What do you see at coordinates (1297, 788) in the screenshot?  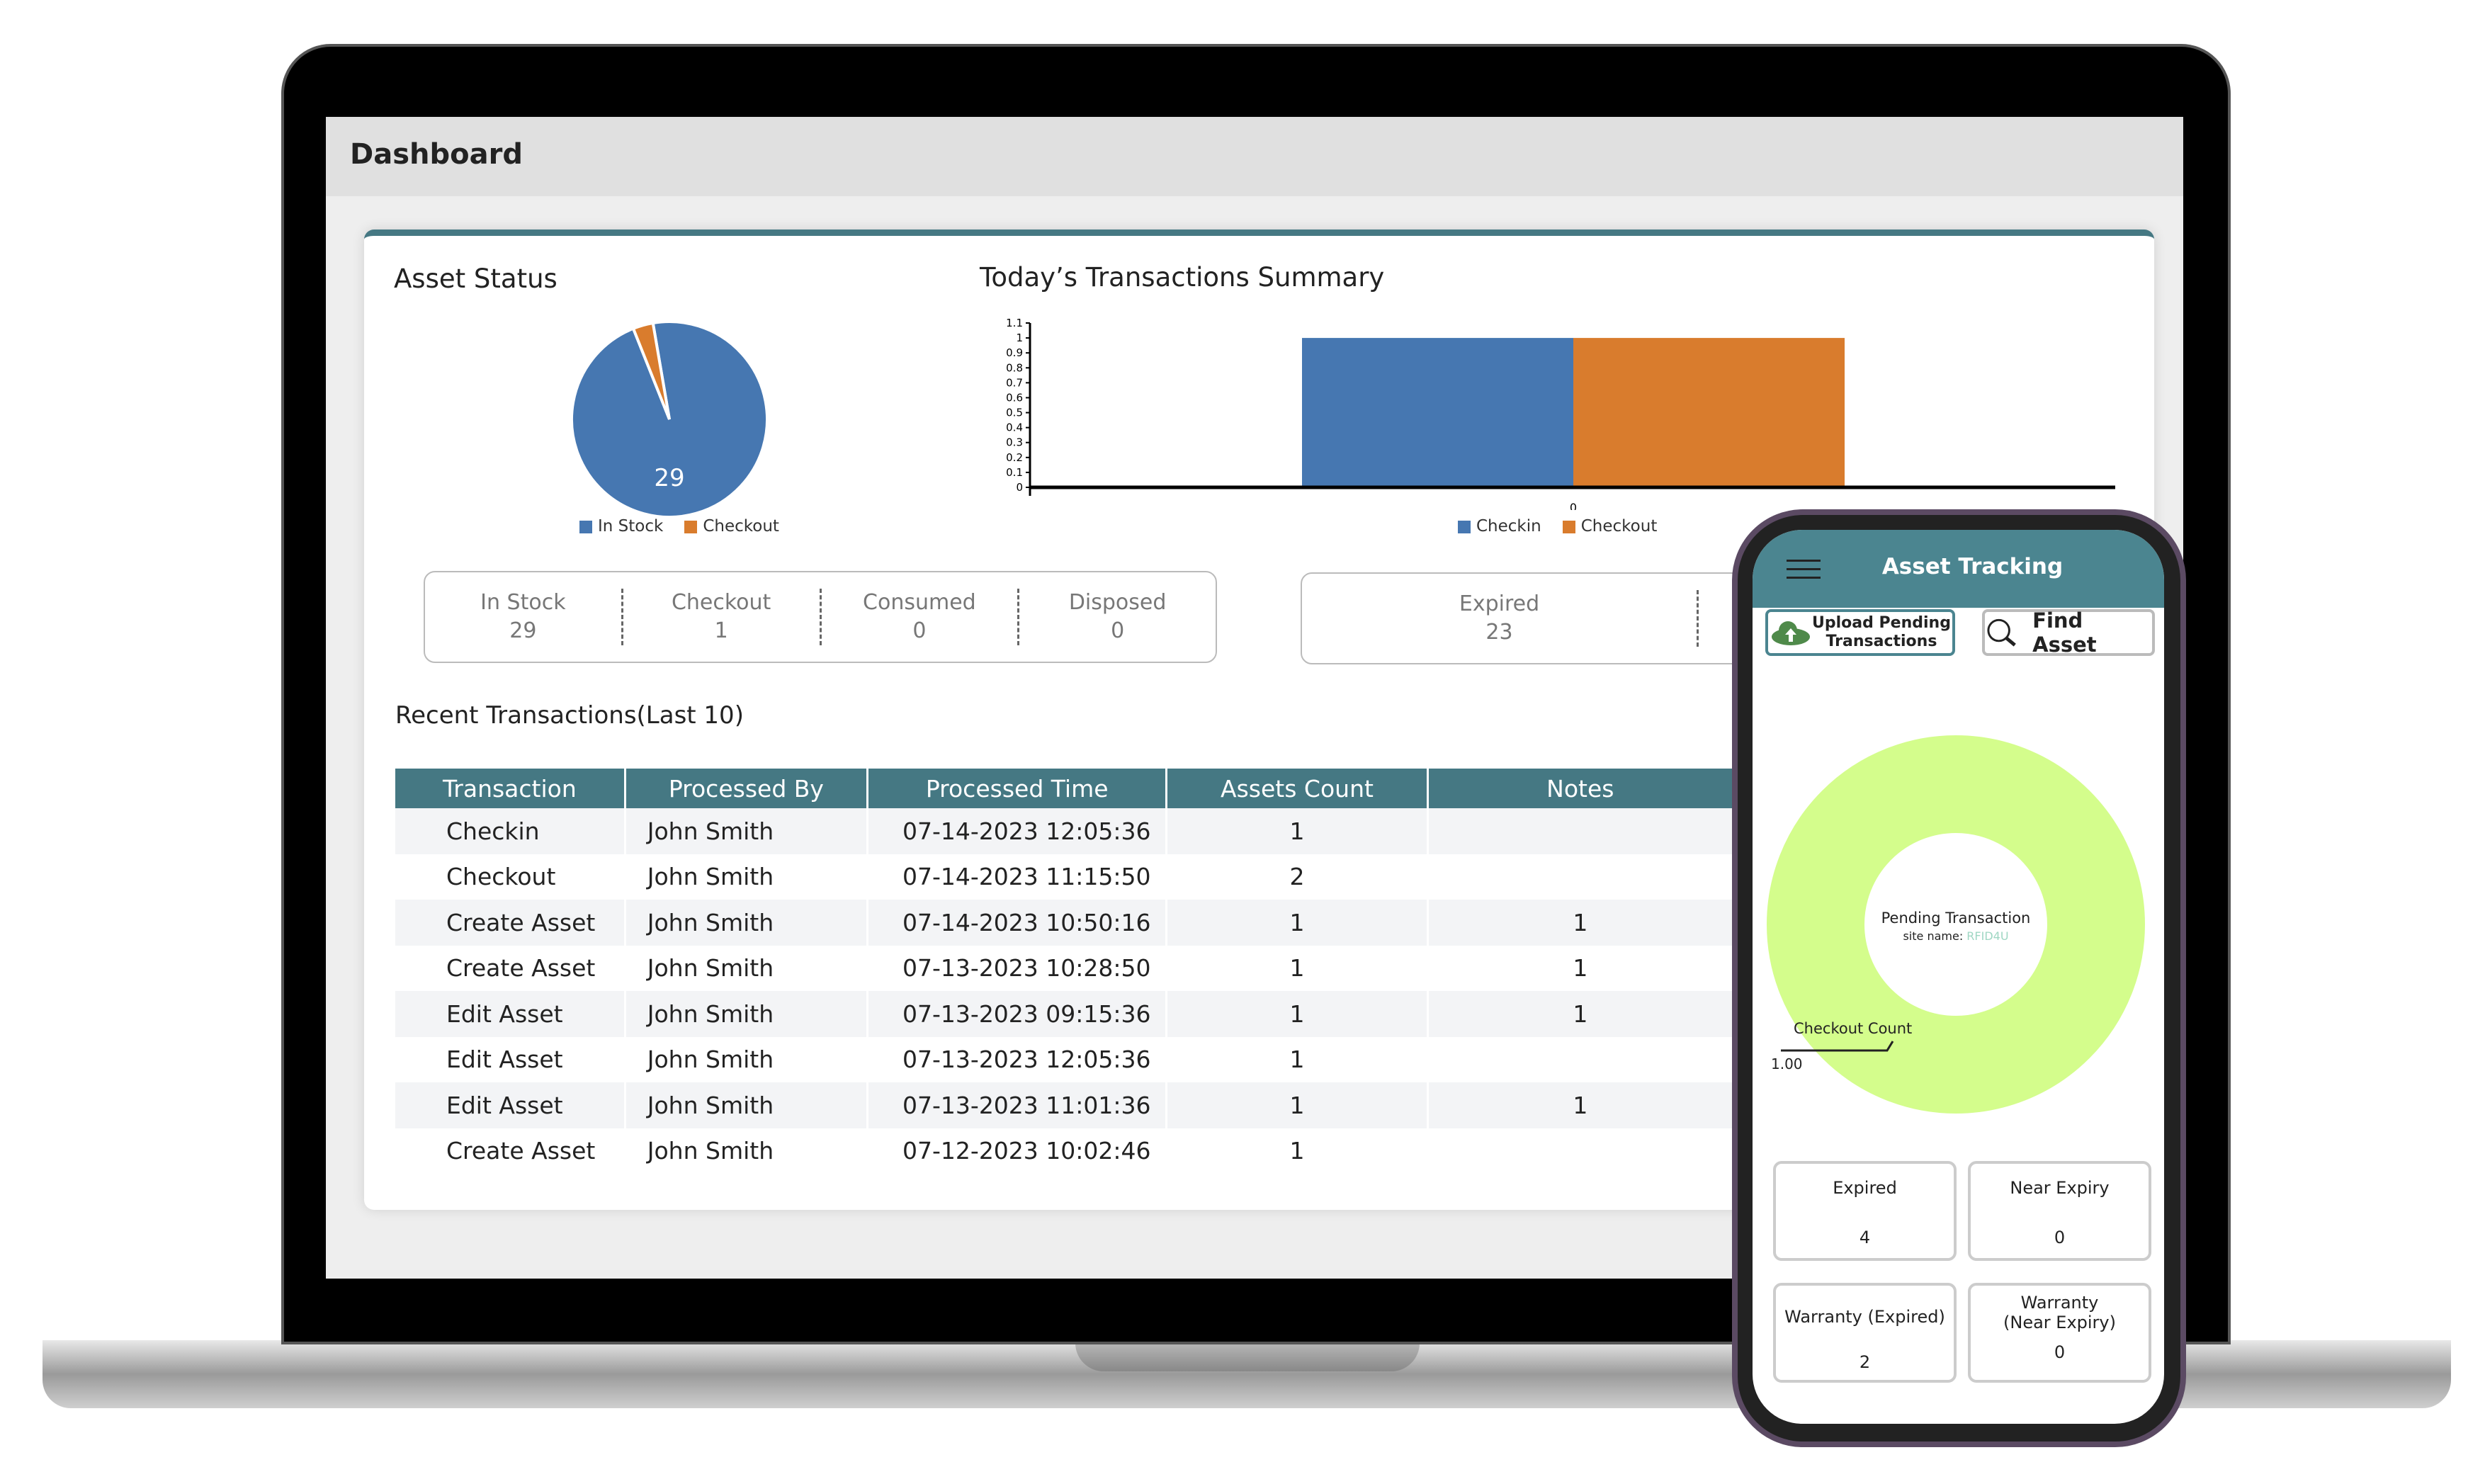 I see `column-header: Assets Count` at bounding box center [1297, 788].